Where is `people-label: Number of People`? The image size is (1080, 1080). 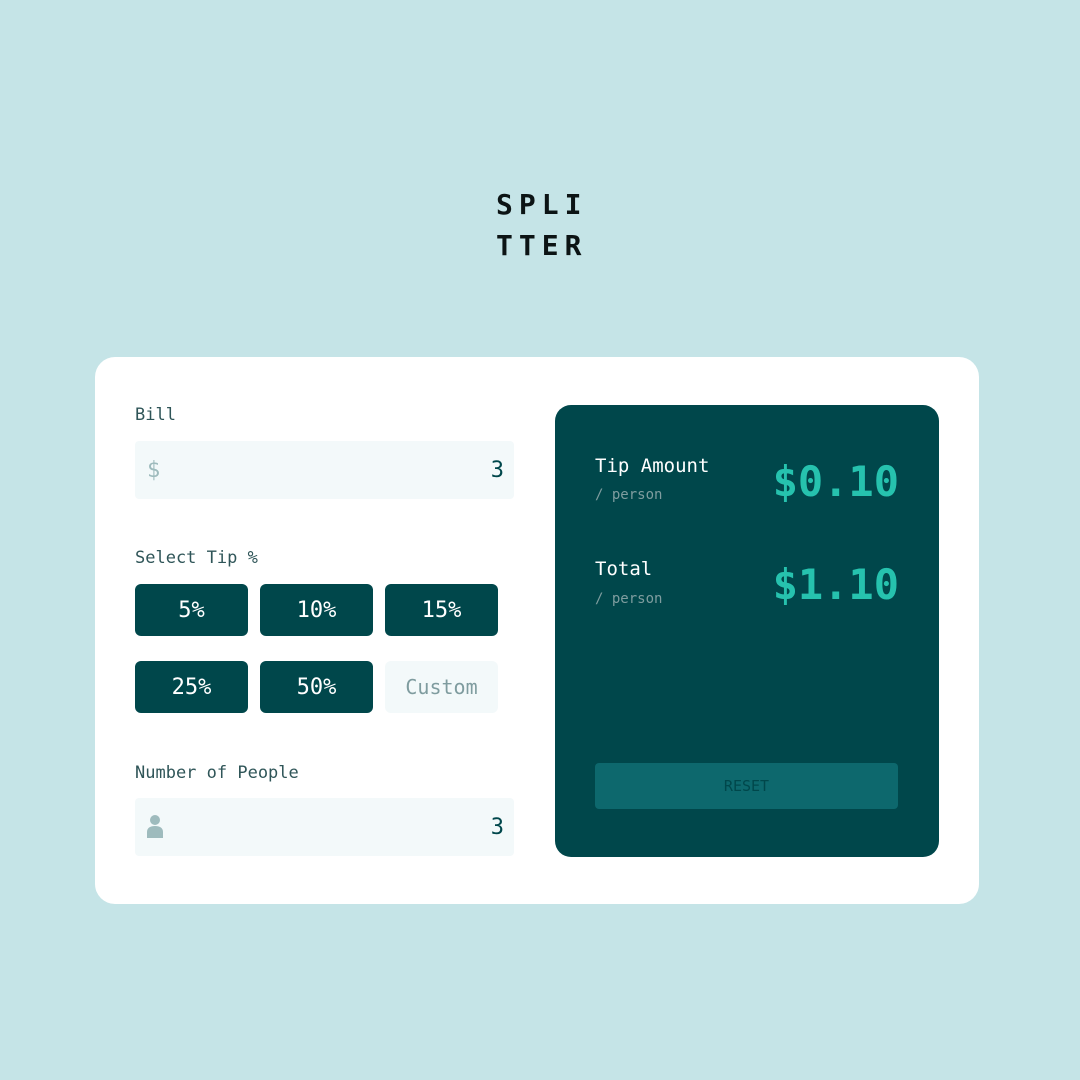 people-label: Number of People is located at coordinates (217, 773).